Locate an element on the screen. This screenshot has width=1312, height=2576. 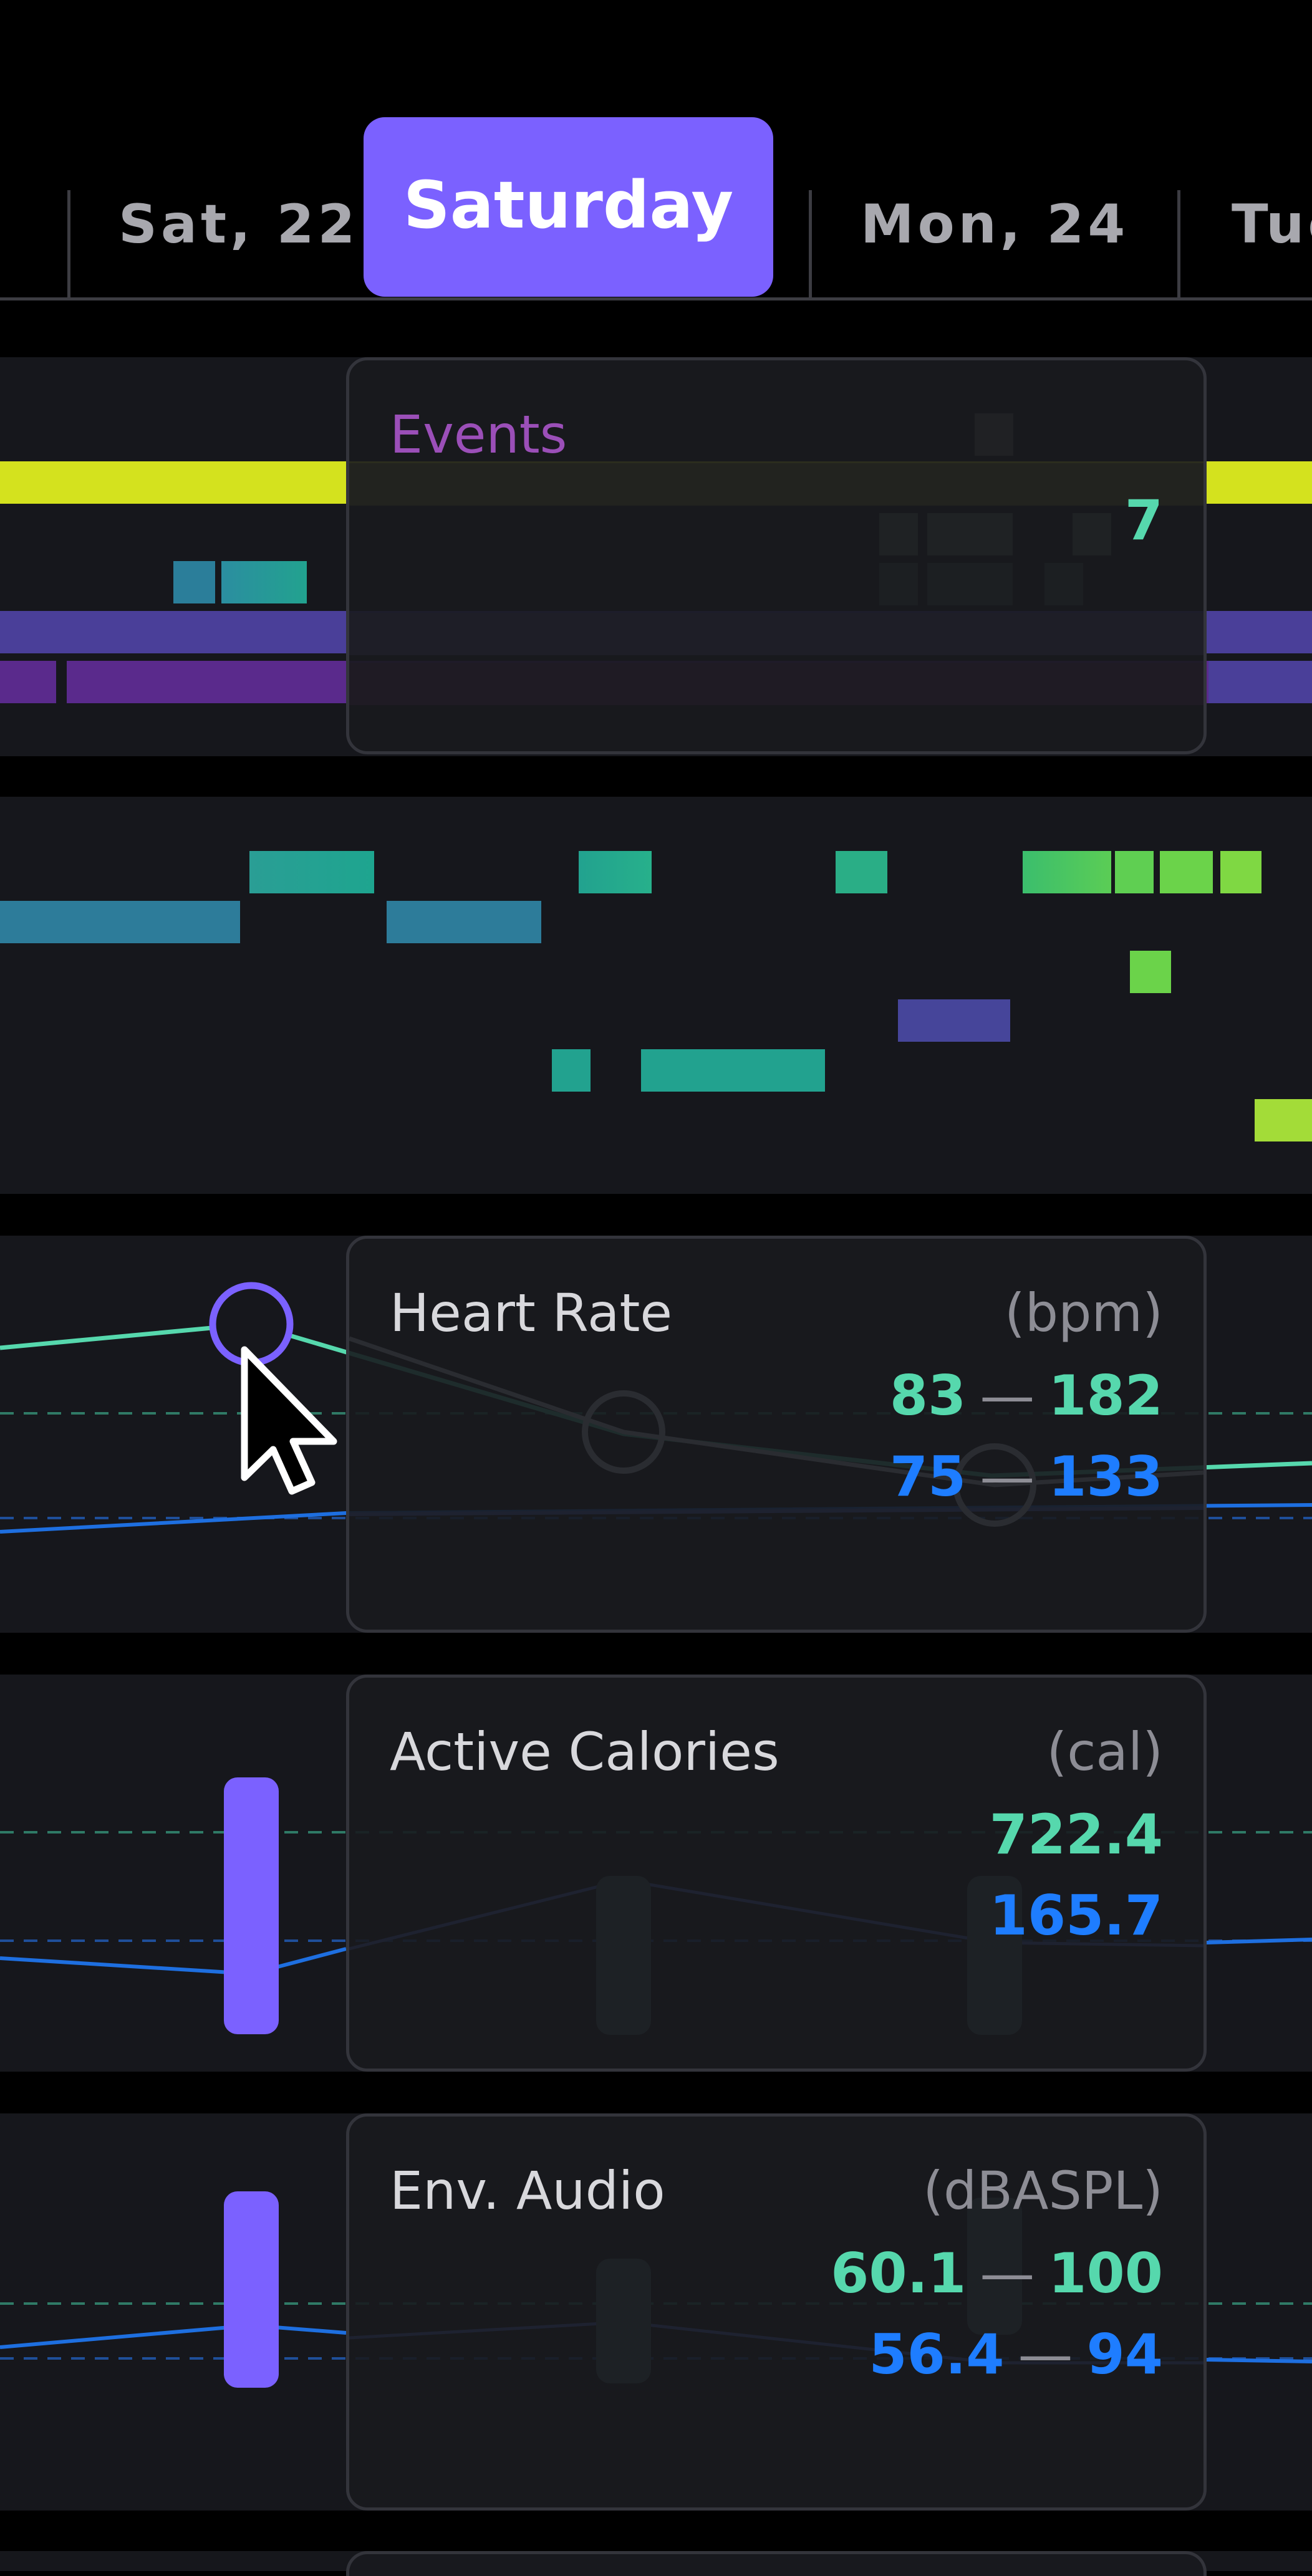
audio-range-2-high: 94 is located at coordinates (1124, 2354).